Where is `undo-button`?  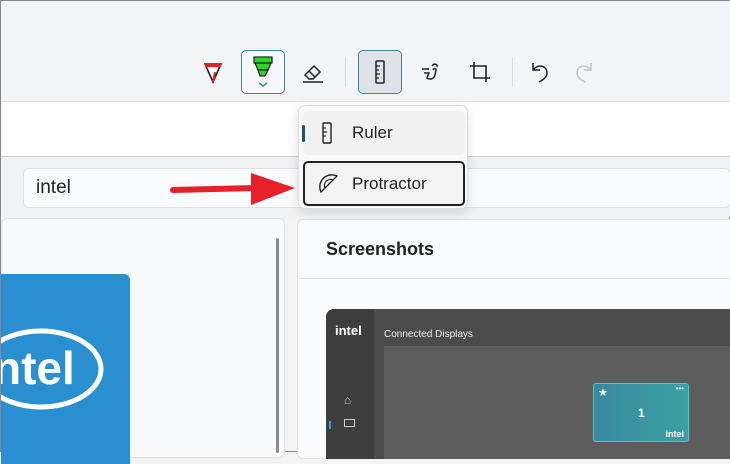 undo-button is located at coordinates (540, 72).